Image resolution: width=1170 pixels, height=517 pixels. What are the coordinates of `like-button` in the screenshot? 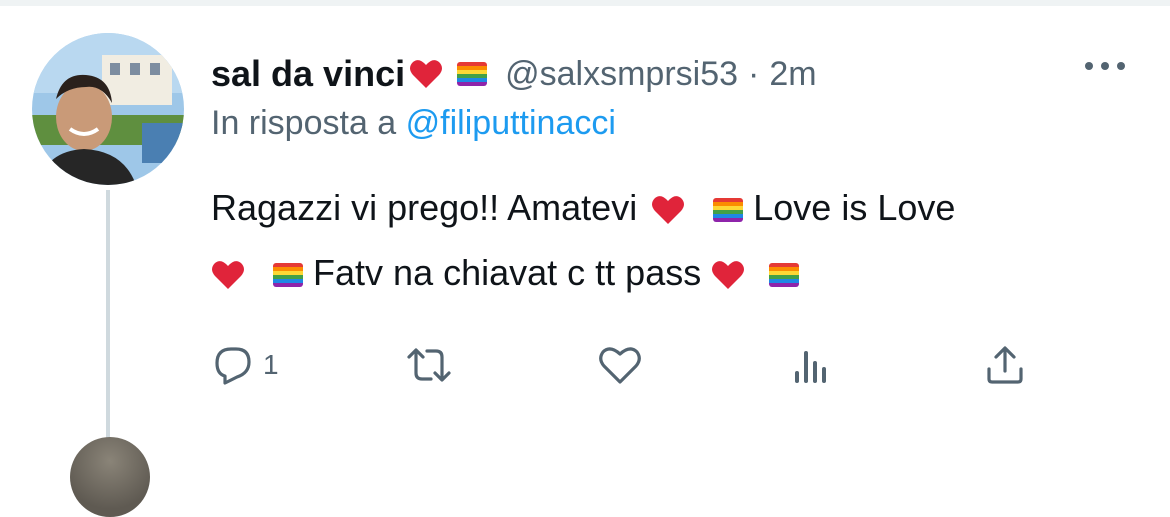 It's located at (620, 365).